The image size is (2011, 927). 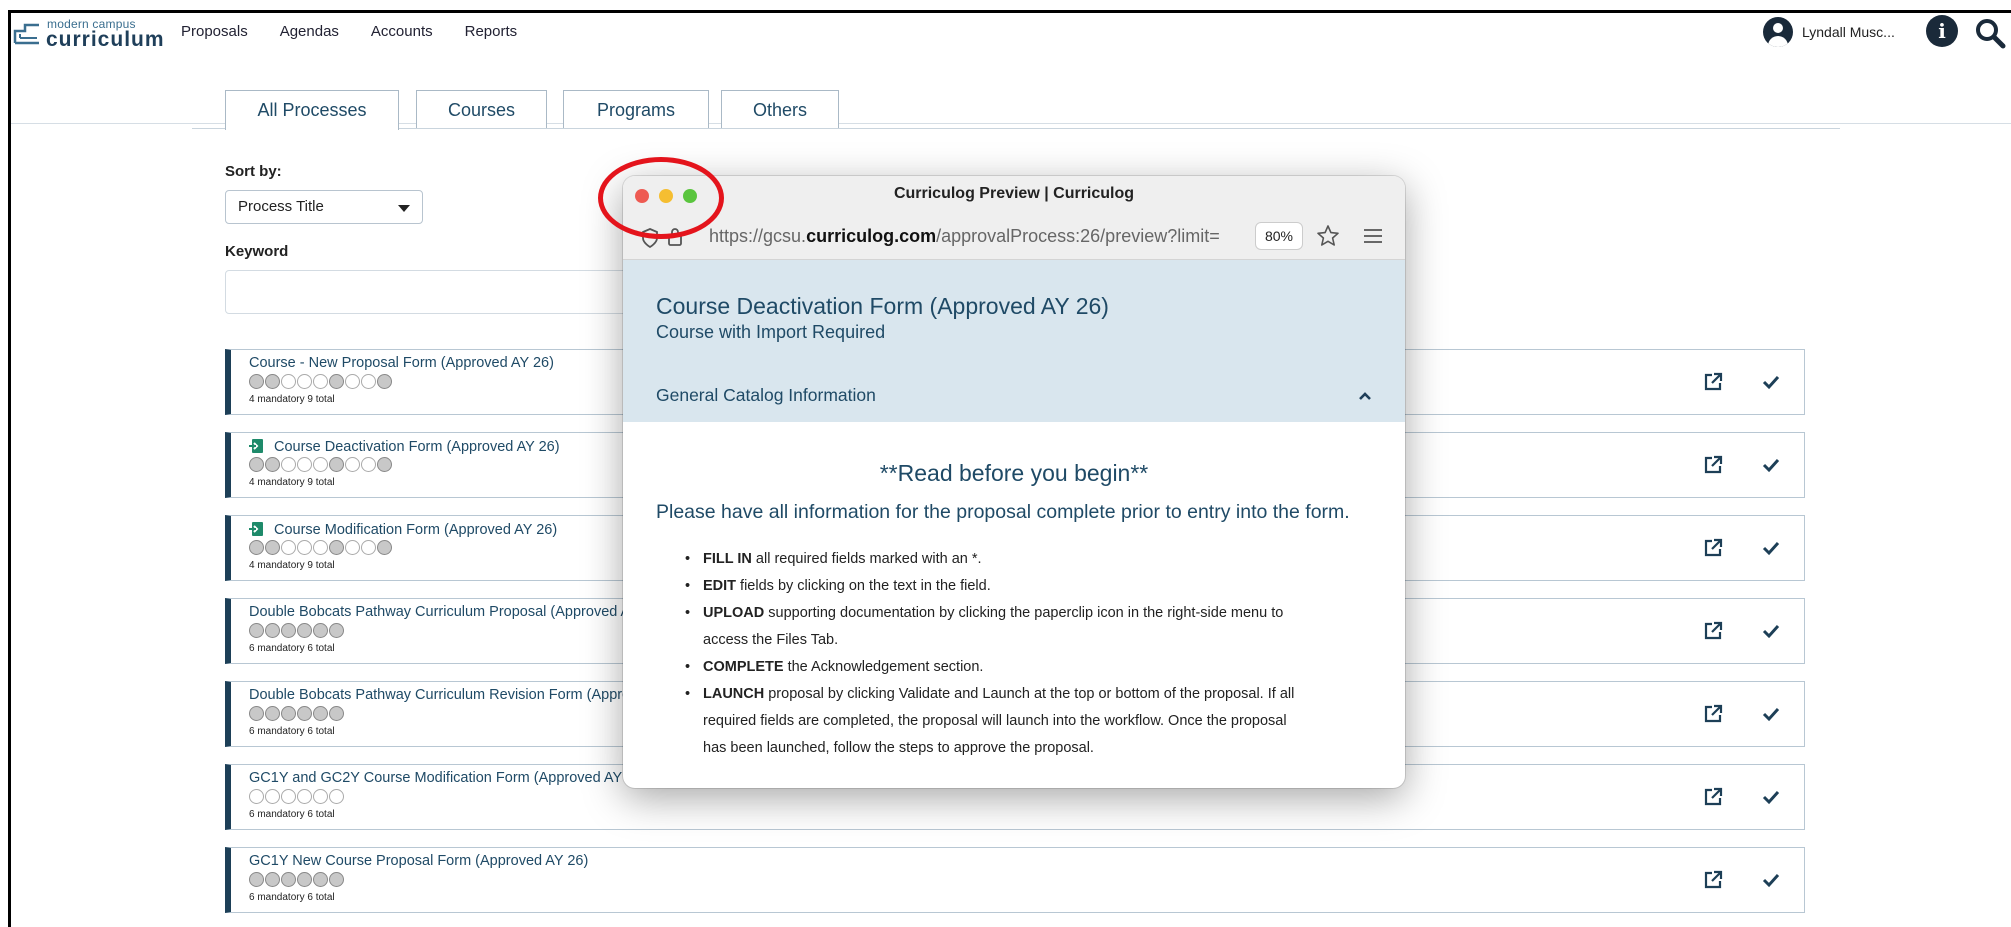 What do you see at coordinates (1373, 236) in the screenshot?
I see `hamburger-menu-icon` at bounding box center [1373, 236].